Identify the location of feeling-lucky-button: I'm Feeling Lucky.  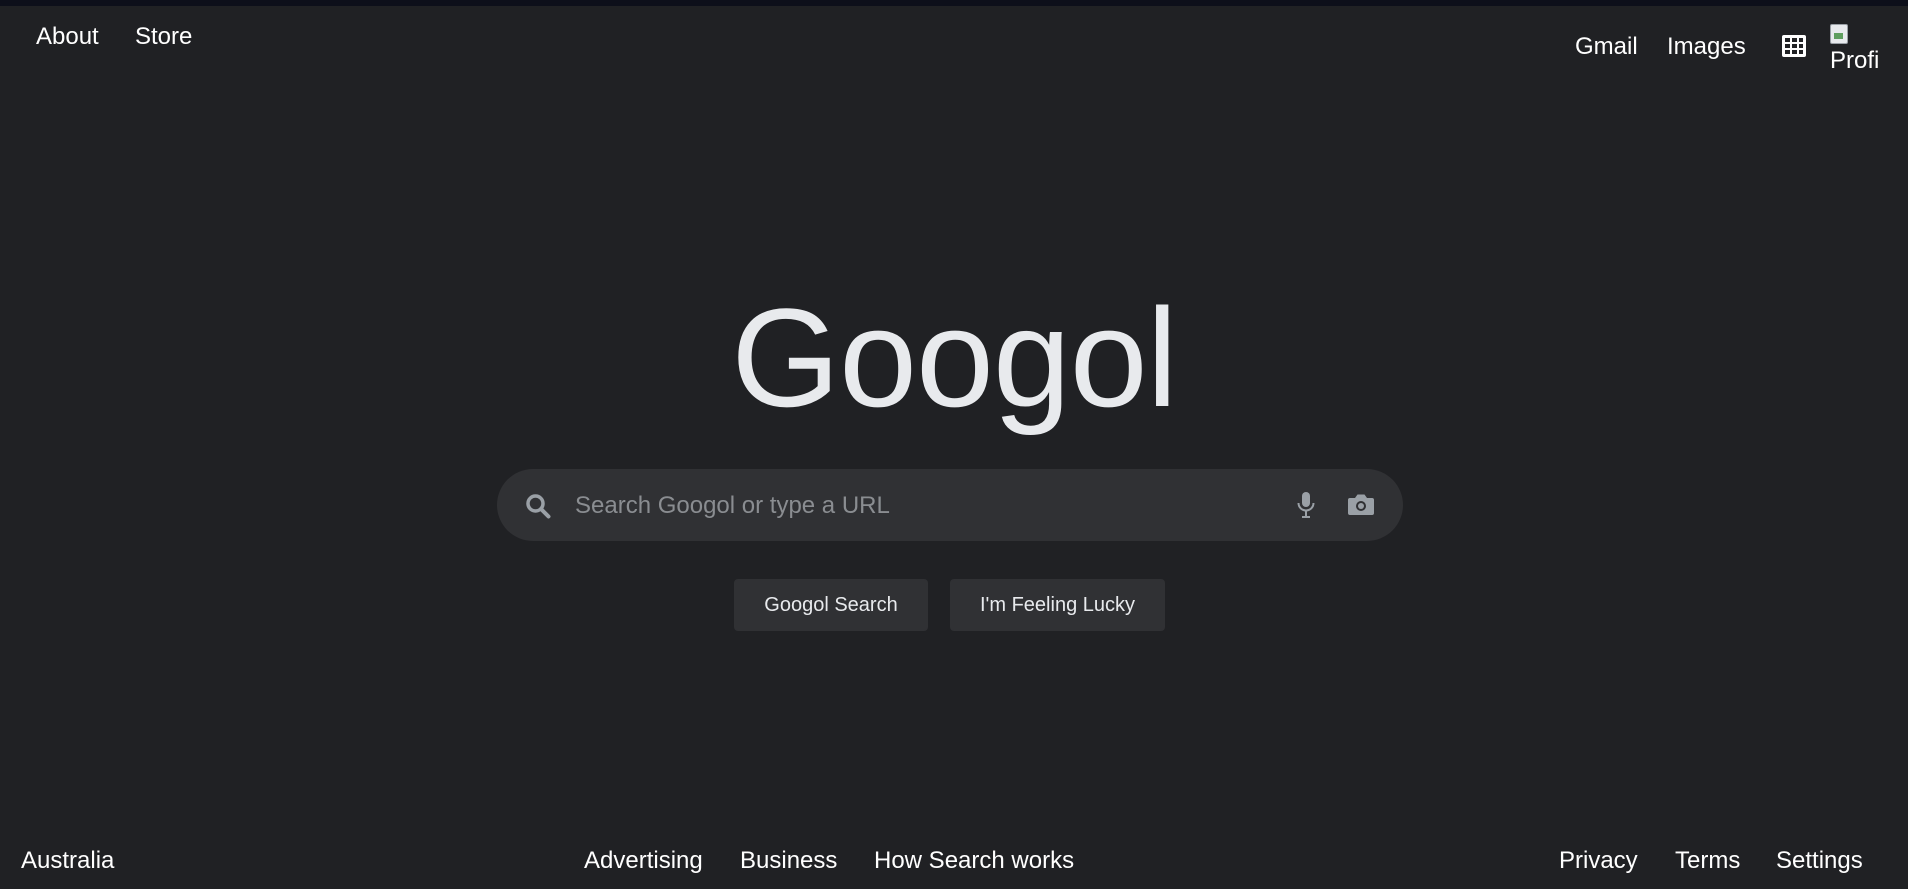
(1057, 605).